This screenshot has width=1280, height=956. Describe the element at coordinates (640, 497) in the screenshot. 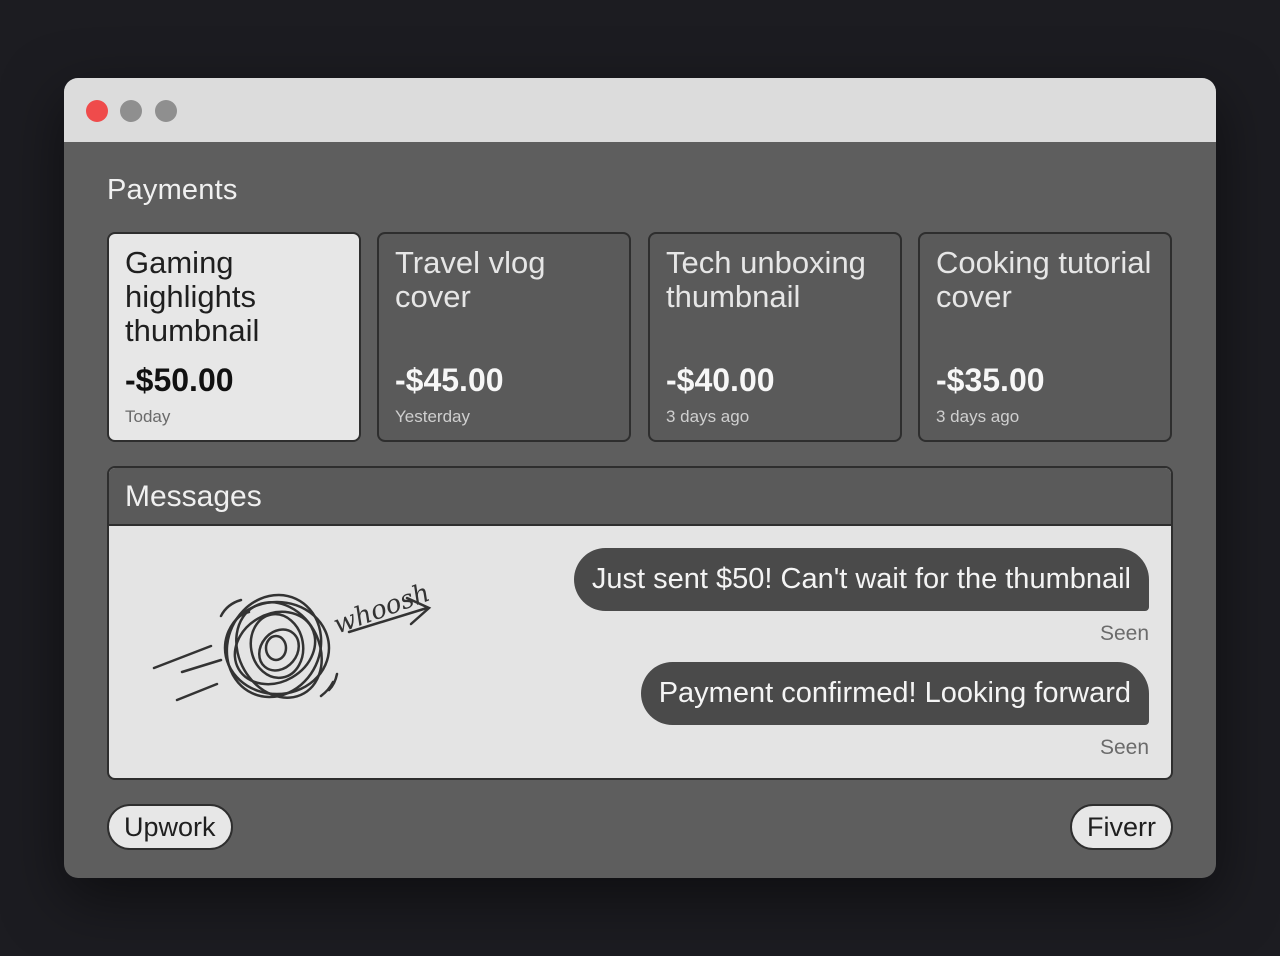

I see `messages-title: Messages` at that location.